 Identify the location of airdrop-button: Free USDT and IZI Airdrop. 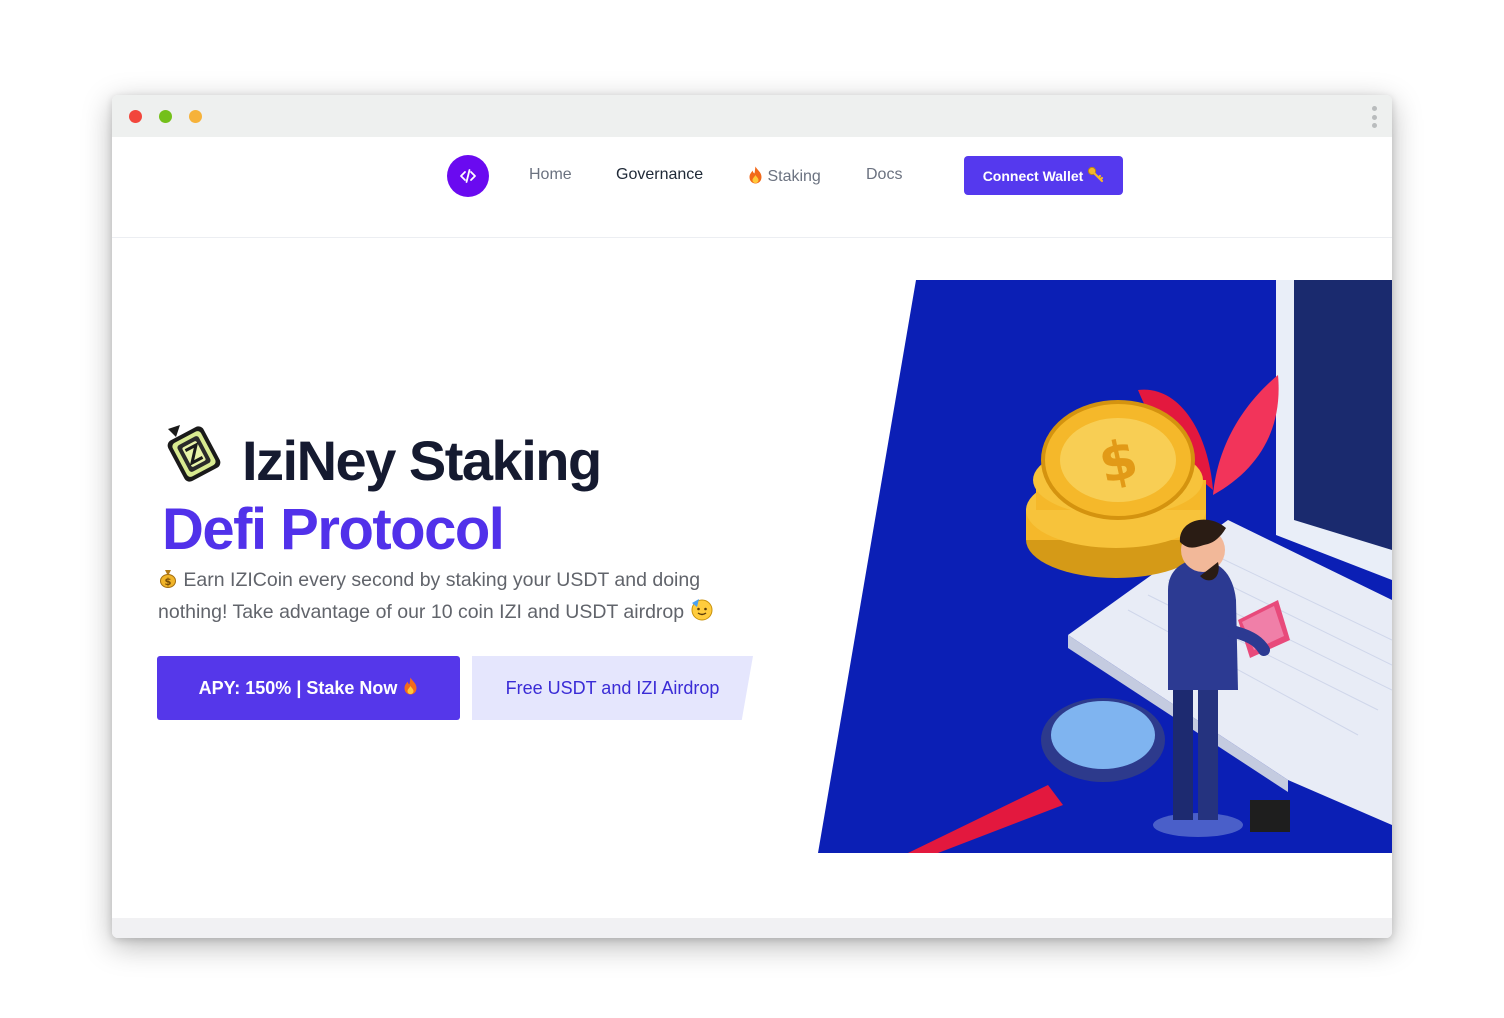
(612, 688).